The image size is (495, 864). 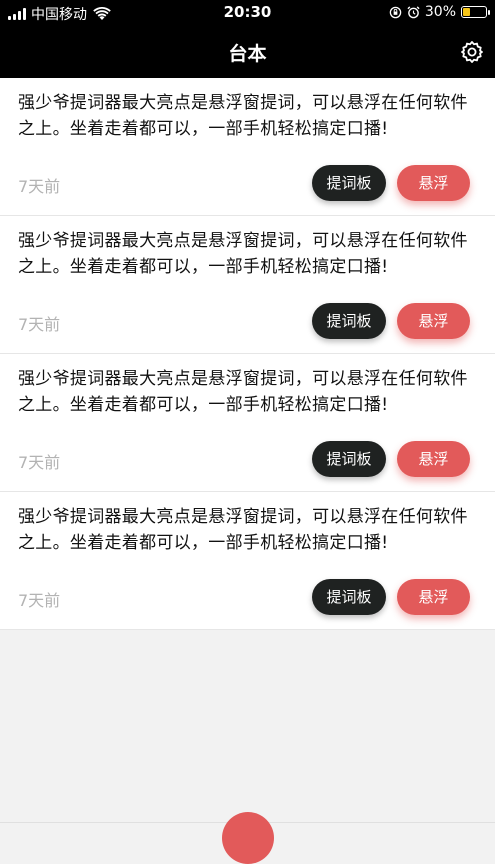 What do you see at coordinates (395, 12) in the screenshot?
I see `rotation-lock-icon` at bounding box center [395, 12].